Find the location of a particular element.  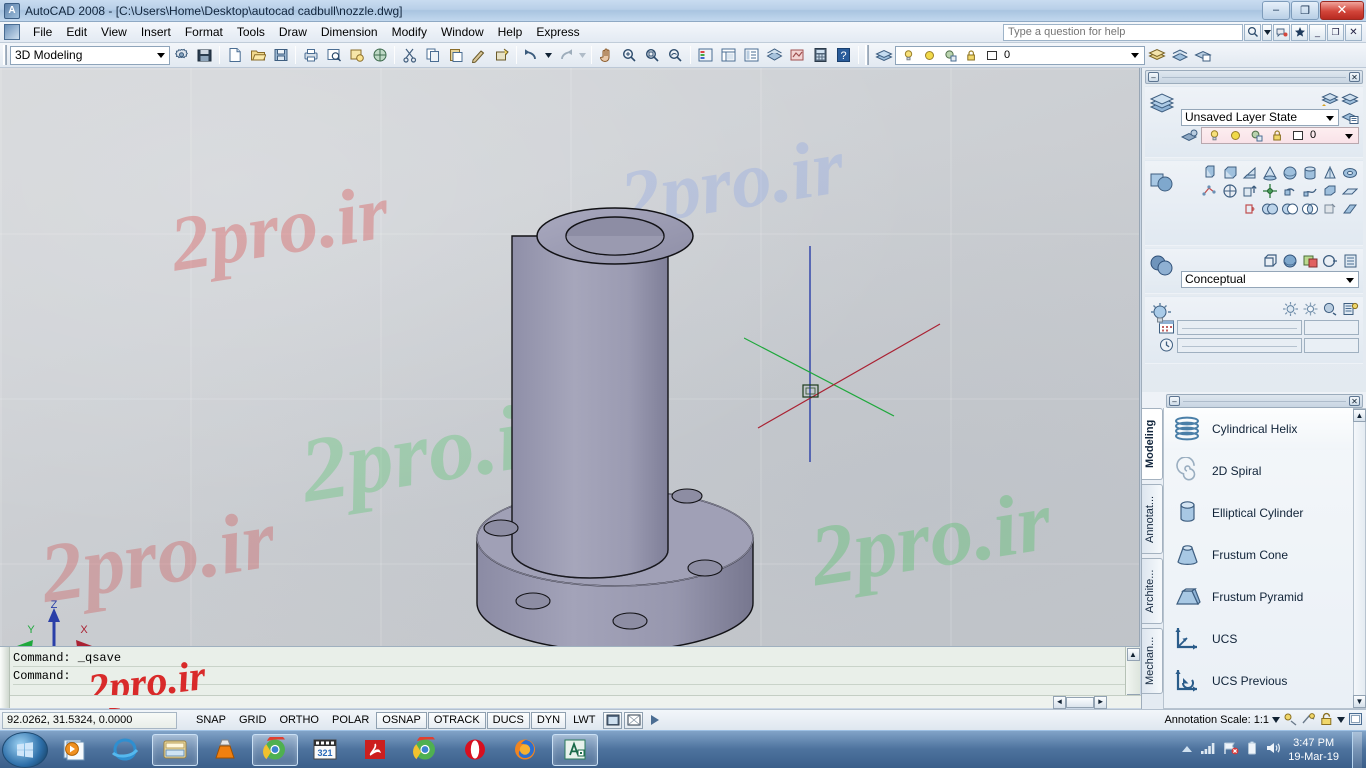

taskbar-item-klite-codec: 321 is located at coordinates (325, 750).